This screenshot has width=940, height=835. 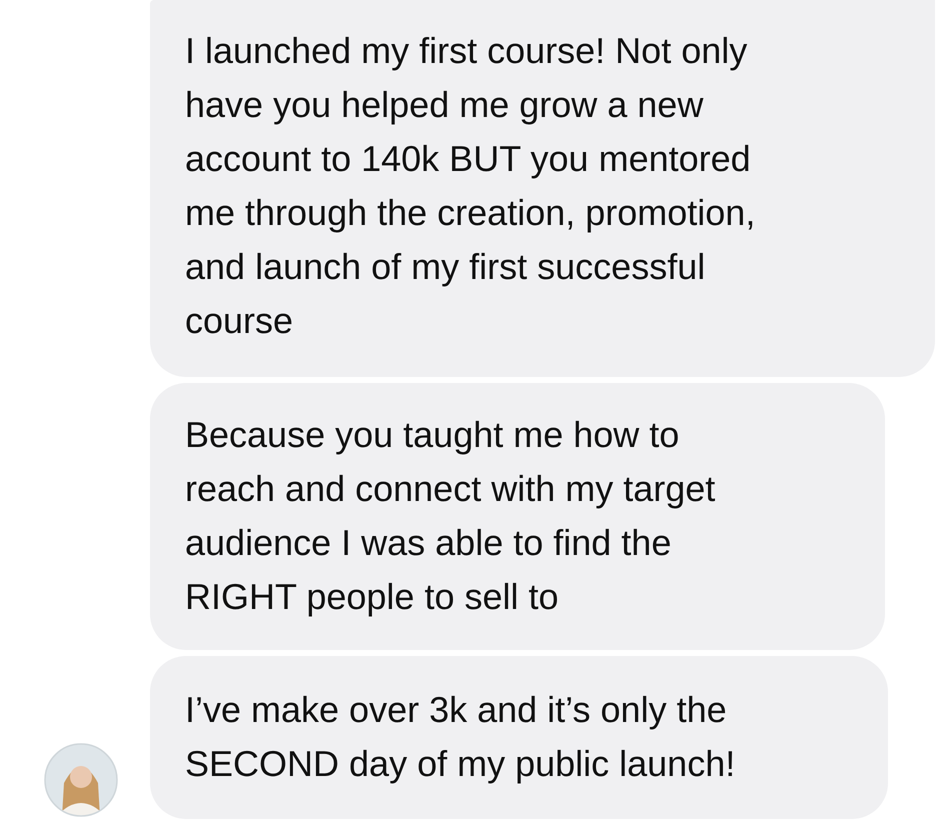 I want to click on message-text: I’ve make over 3k and it’s only the SECOND day of my public launch!, so click(x=460, y=737).